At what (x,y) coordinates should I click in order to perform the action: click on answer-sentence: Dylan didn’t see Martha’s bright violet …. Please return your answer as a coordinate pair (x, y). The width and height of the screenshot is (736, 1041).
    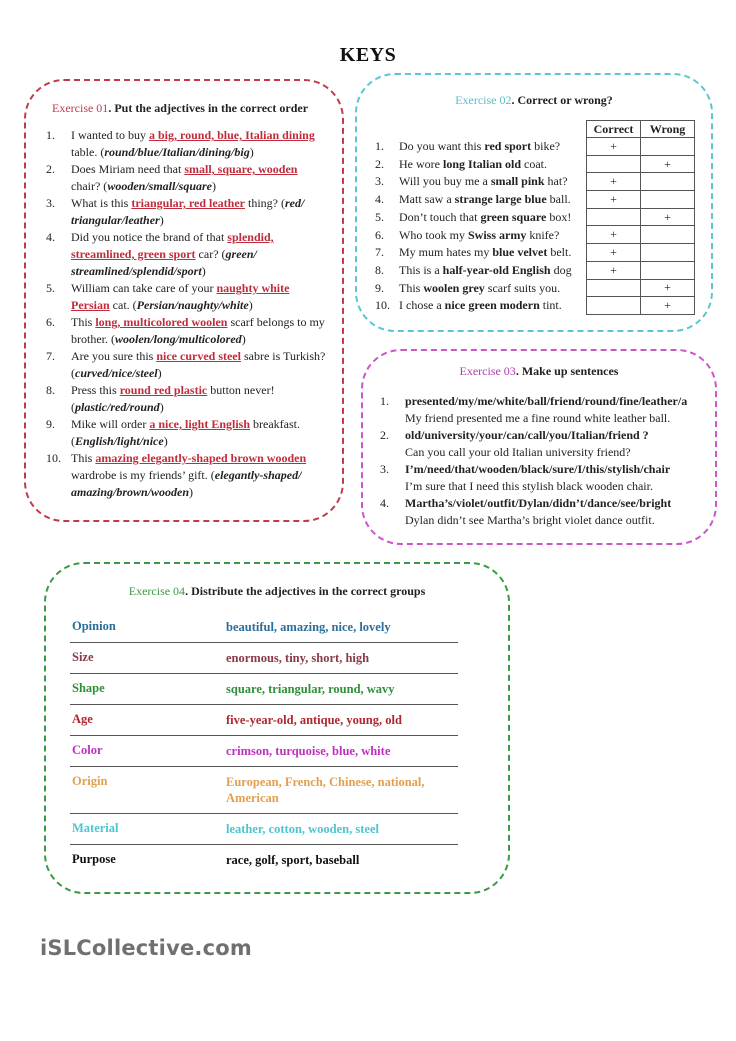
    Looking at the image, I should click on (530, 519).